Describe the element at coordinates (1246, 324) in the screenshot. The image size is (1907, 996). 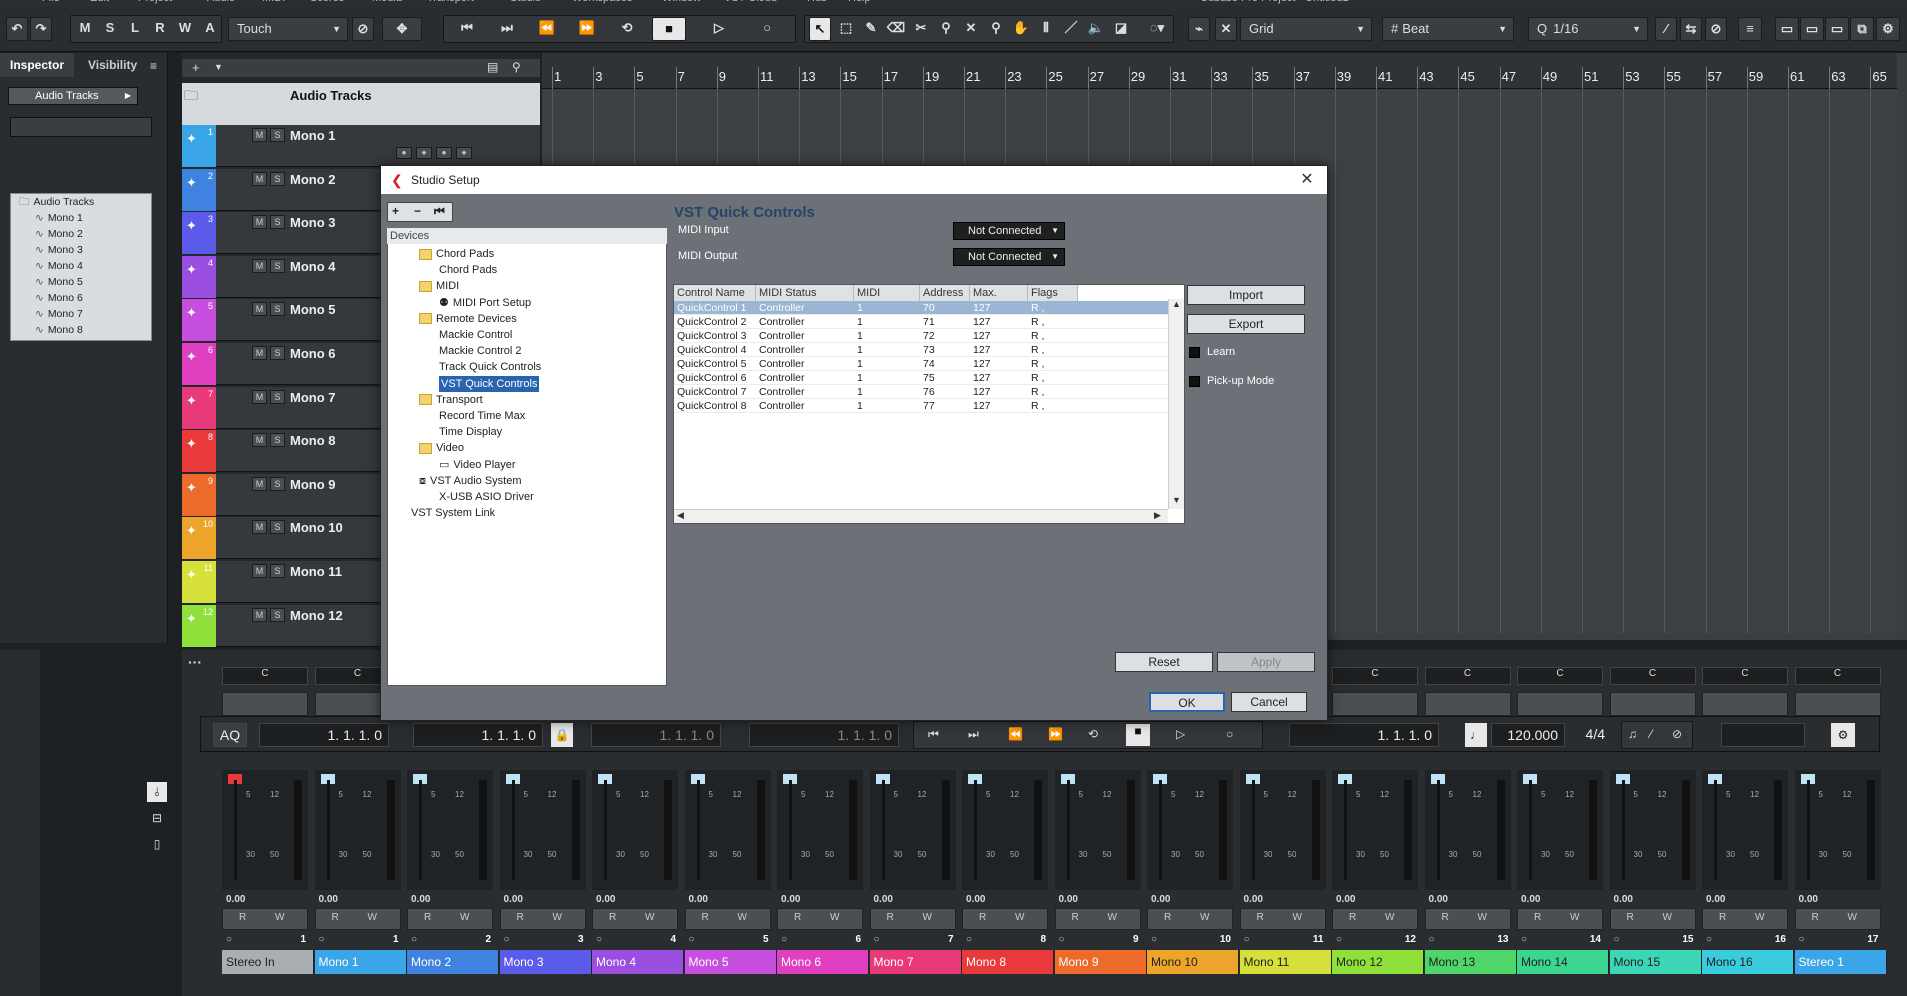
I see `export-button: Export` at that location.